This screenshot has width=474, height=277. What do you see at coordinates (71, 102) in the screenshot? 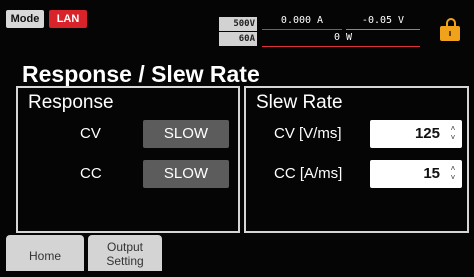
I see `response-title: Response` at bounding box center [71, 102].